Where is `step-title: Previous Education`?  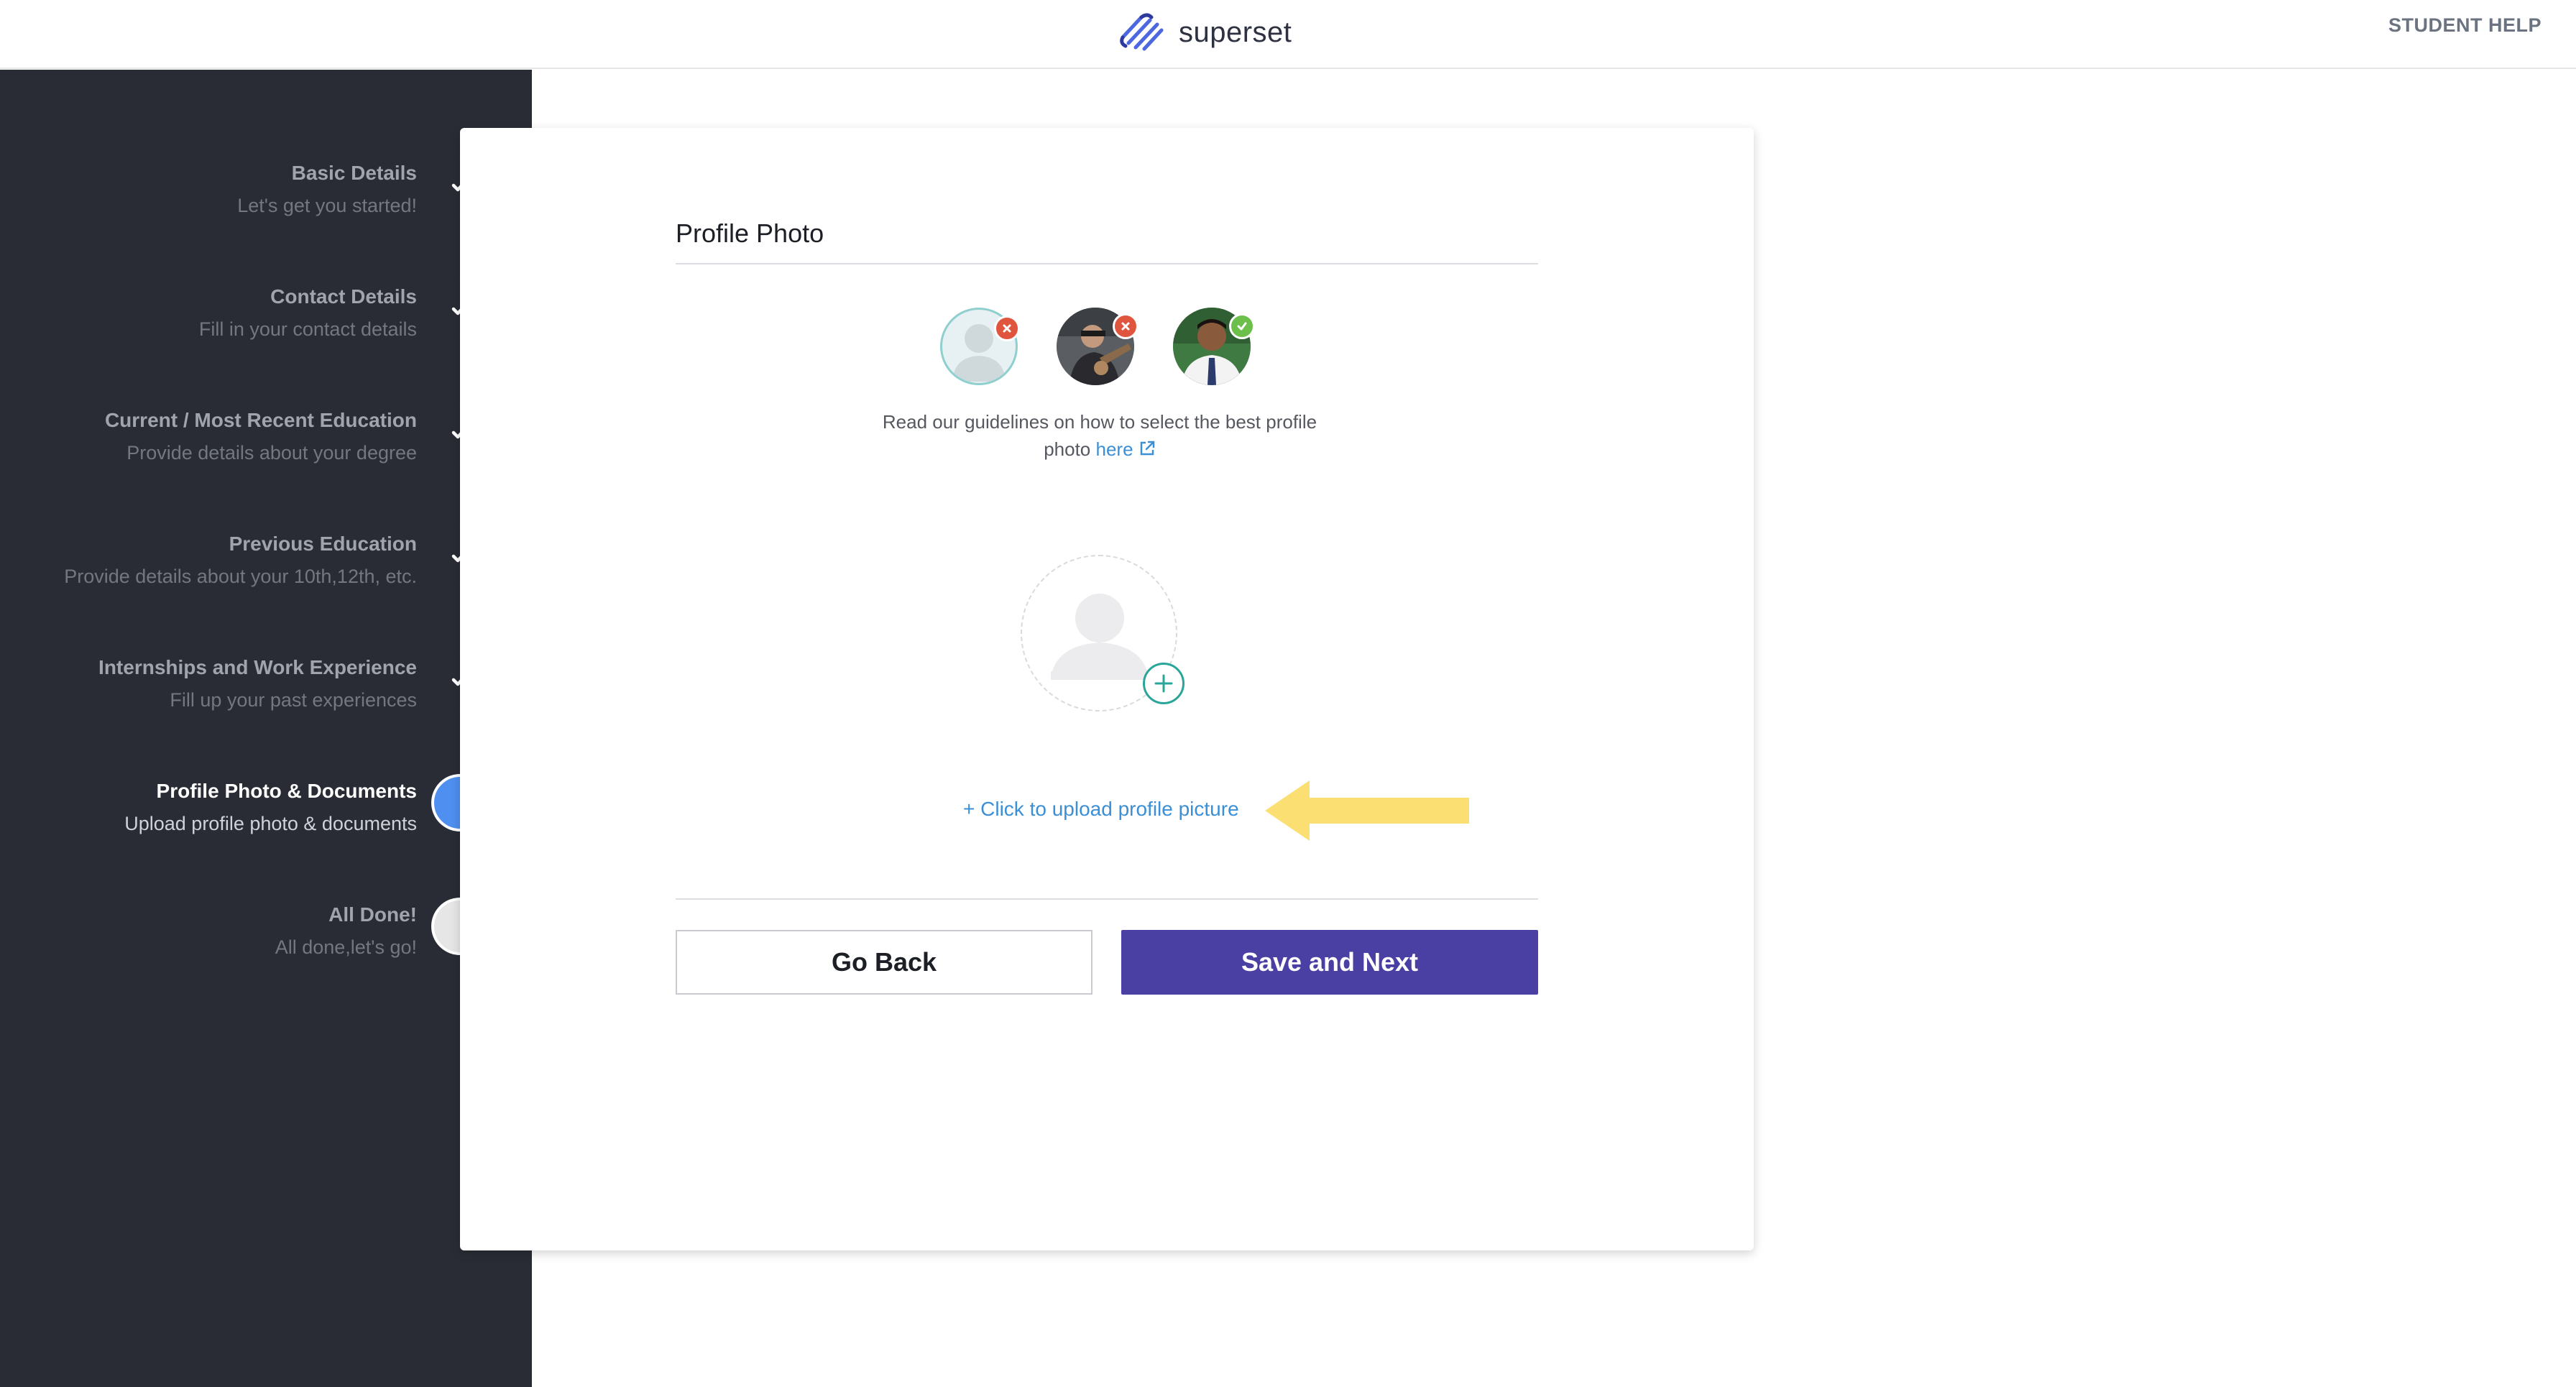 step-title: Previous Education is located at coordinates (323, 544).